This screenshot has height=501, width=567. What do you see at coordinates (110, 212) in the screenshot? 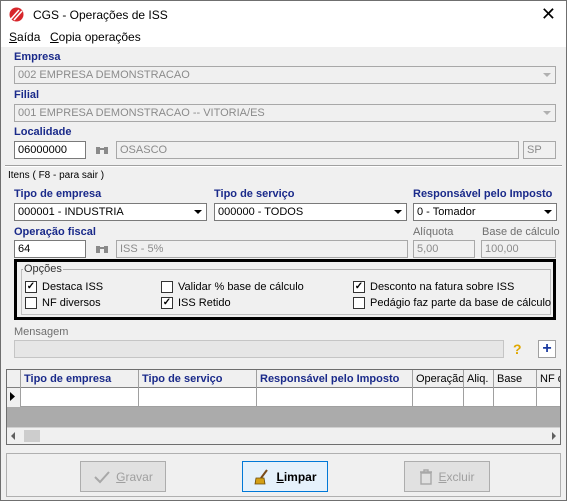
I see `tipo-empresa-select: 000001 - INDUSTRIA` at bounding box center [110, 212].